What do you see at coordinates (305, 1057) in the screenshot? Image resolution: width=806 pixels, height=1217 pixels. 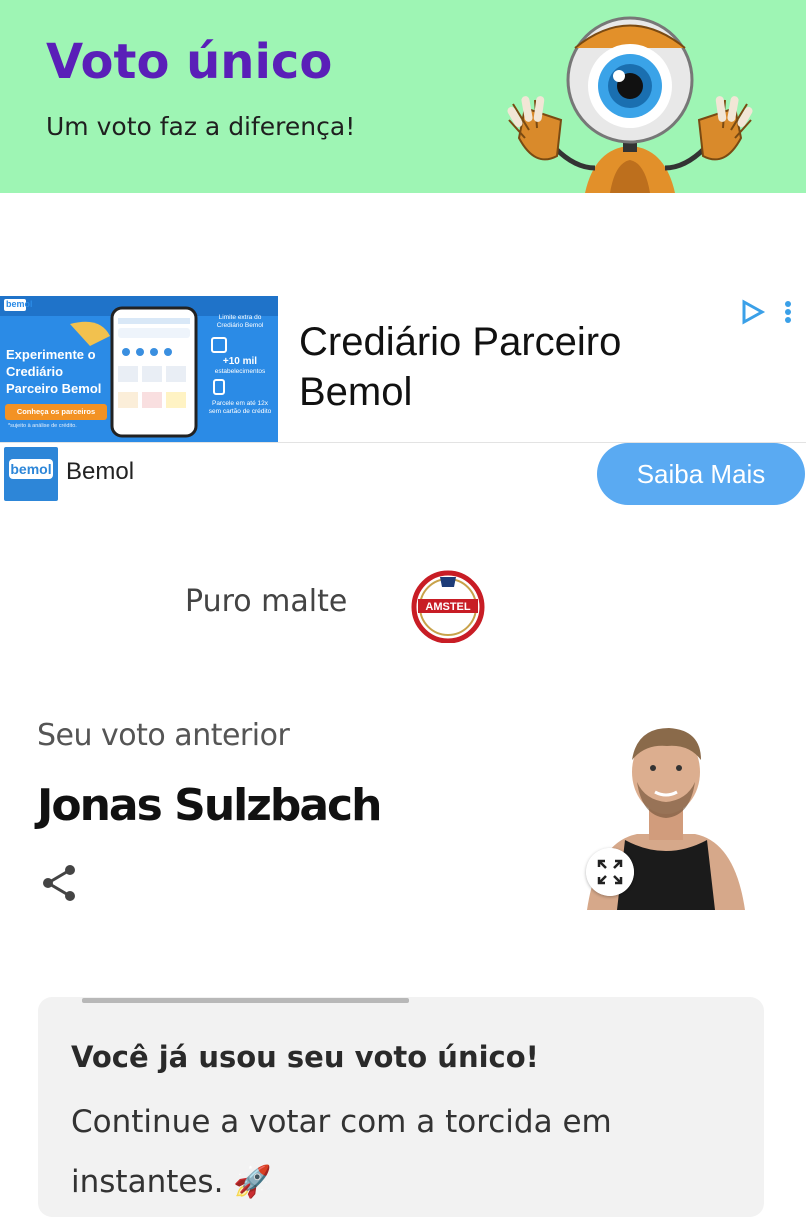 I see `notice-title: Você já usou seu voto único!` at bounding box center [305, 1057].